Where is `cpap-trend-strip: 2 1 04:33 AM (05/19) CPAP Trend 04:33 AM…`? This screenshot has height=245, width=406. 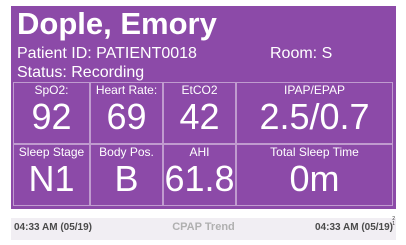 cpap-trend-strip: 2 1 04:33 AM (05/19) CPAP Trend 04:33 AM… is located at coordinates (203, 224).